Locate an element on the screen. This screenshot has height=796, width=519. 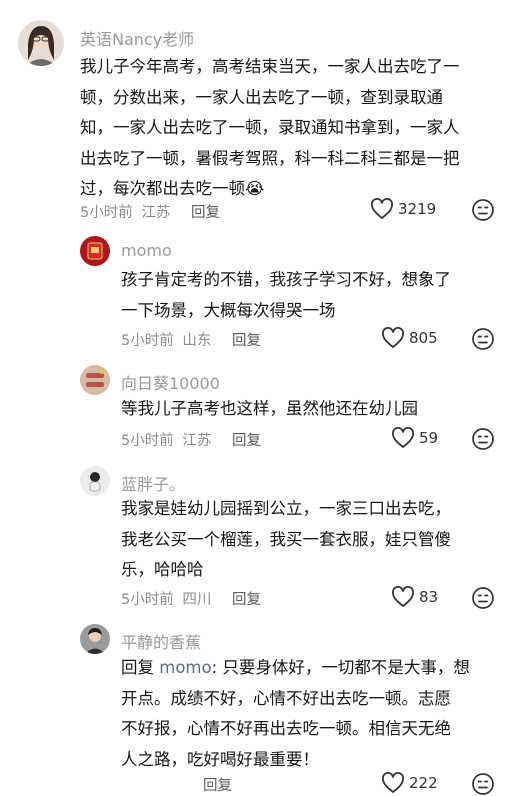
comment-text: 等我儿子高考也这样，虽然他还在幼儿园 is located at coordinates (269, 409).